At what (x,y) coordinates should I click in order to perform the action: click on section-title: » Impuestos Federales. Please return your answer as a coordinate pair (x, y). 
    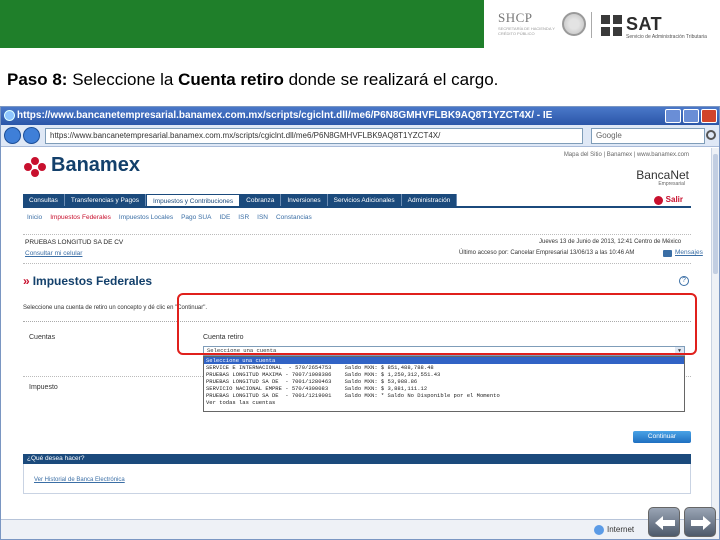
    Looking at the image, I should click on (87, 281).